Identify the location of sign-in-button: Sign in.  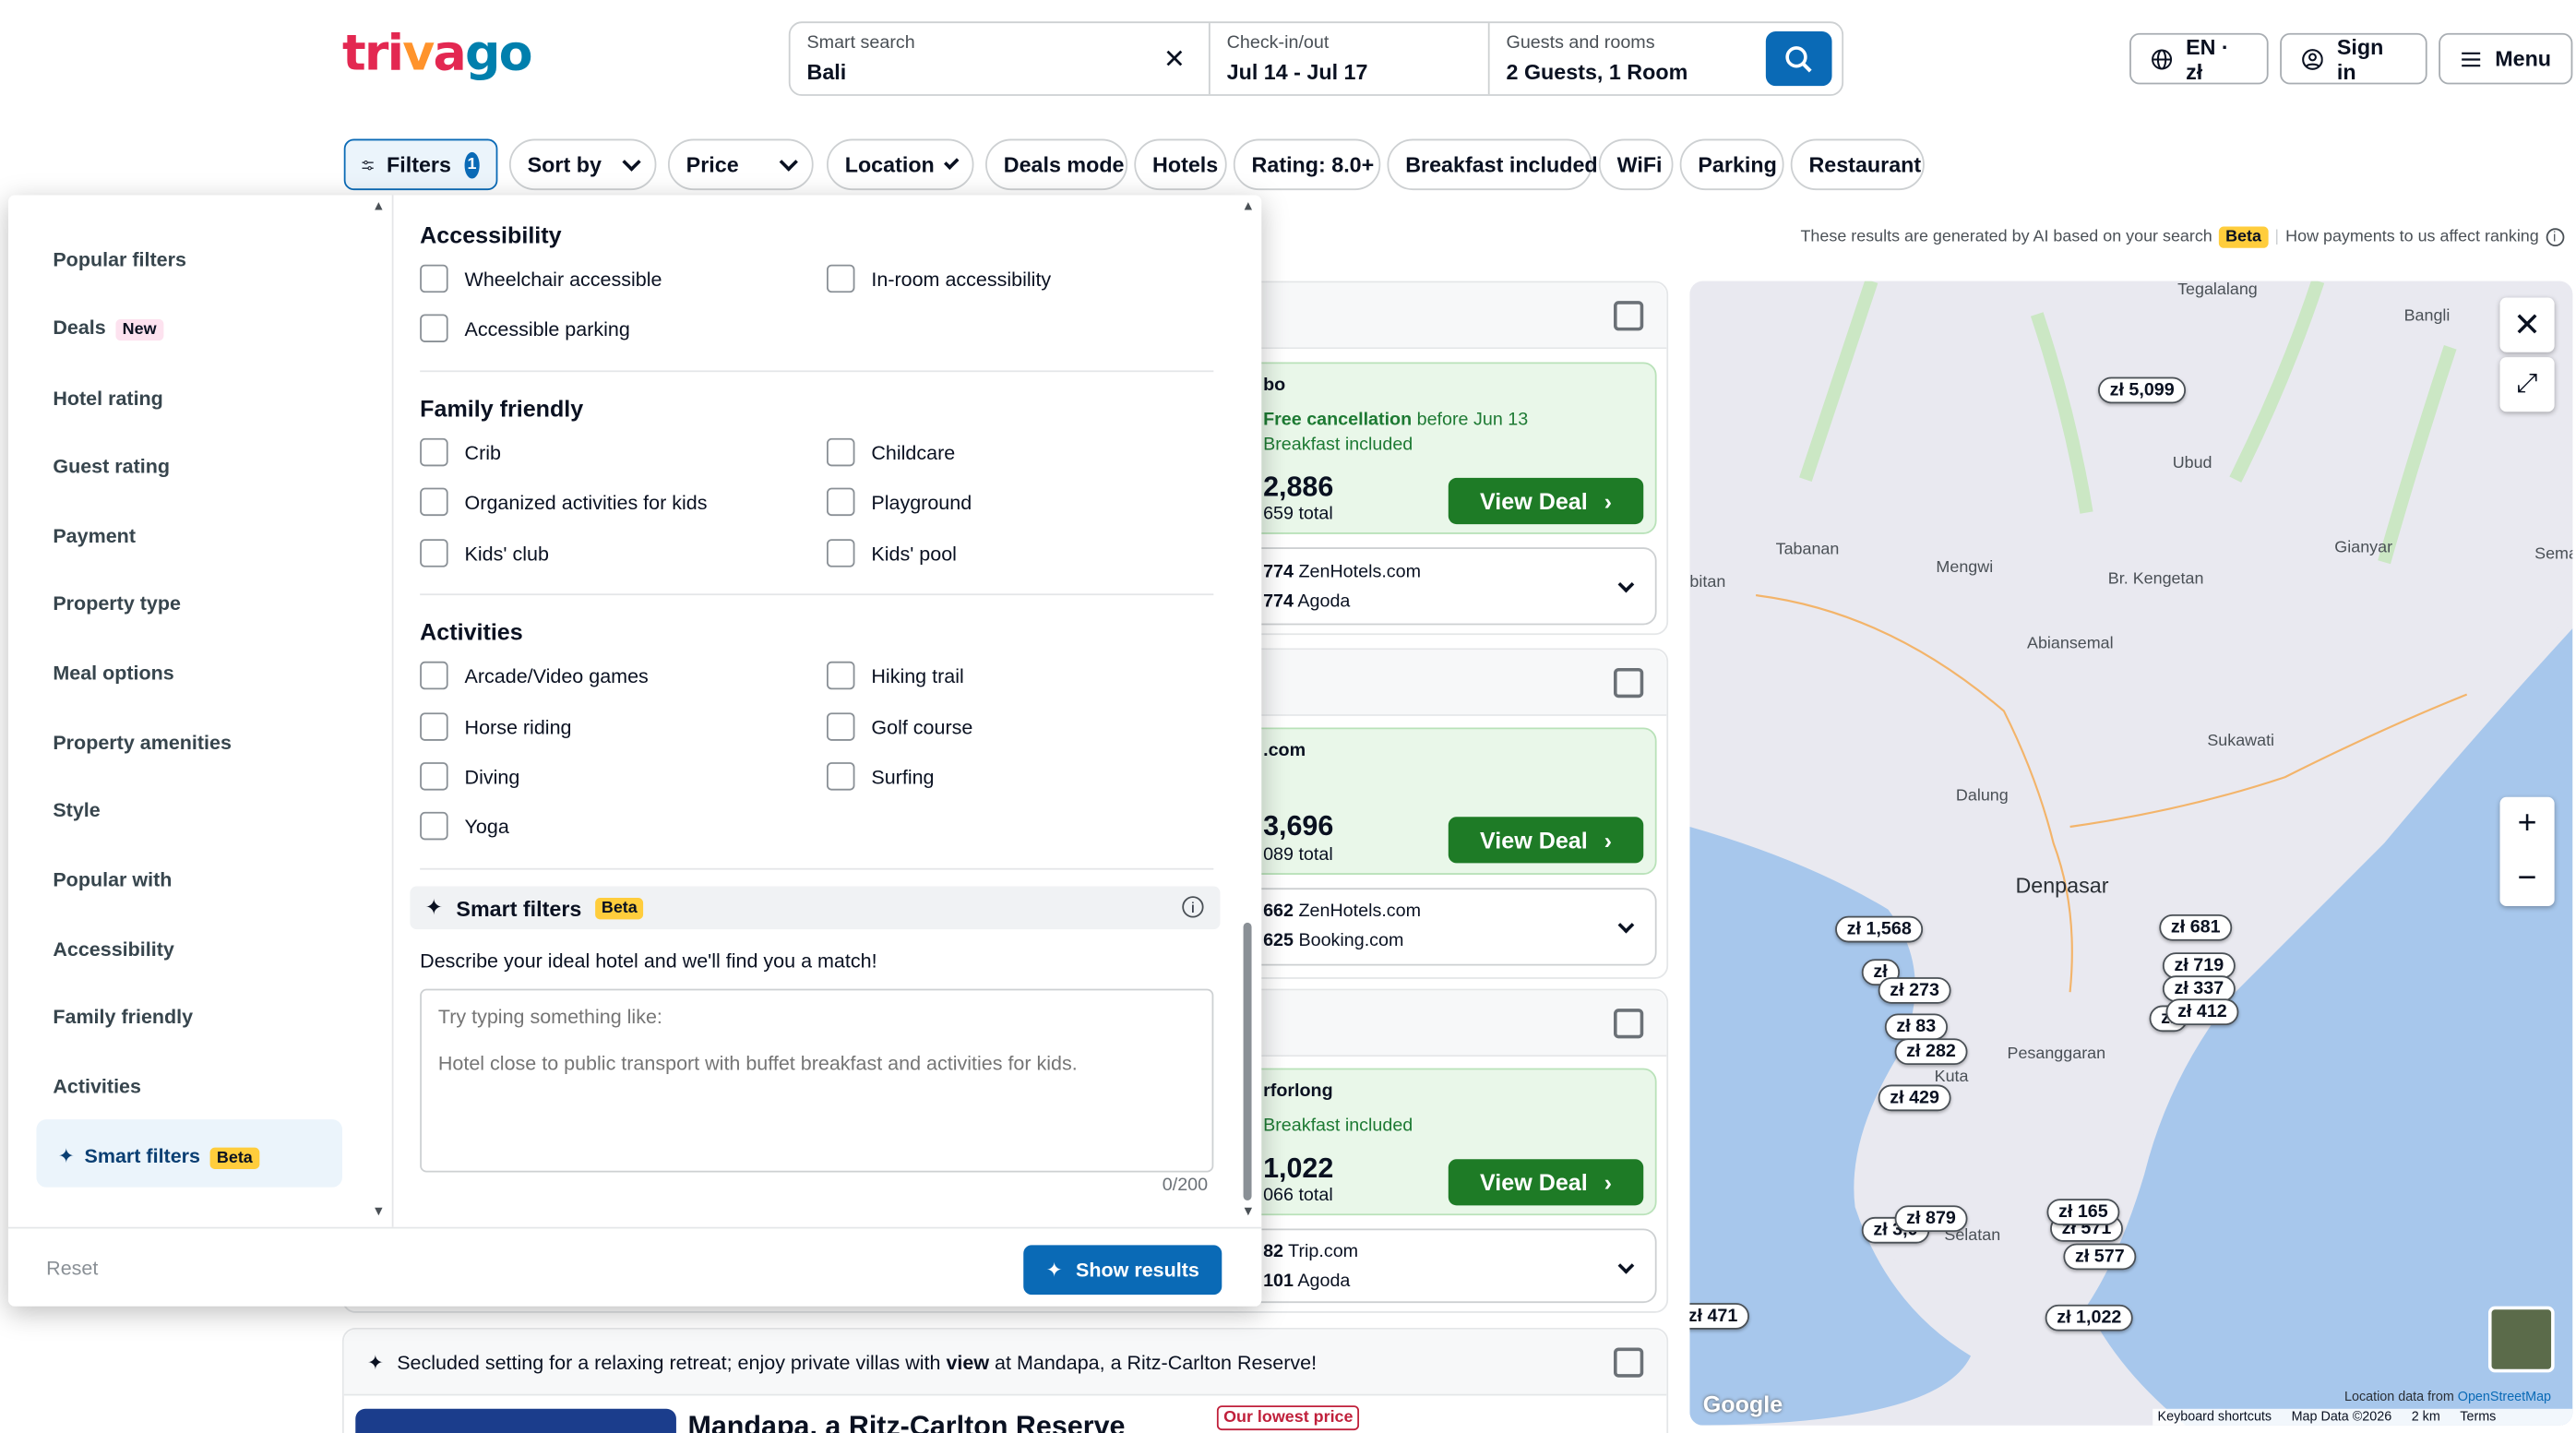
(2353, 58).